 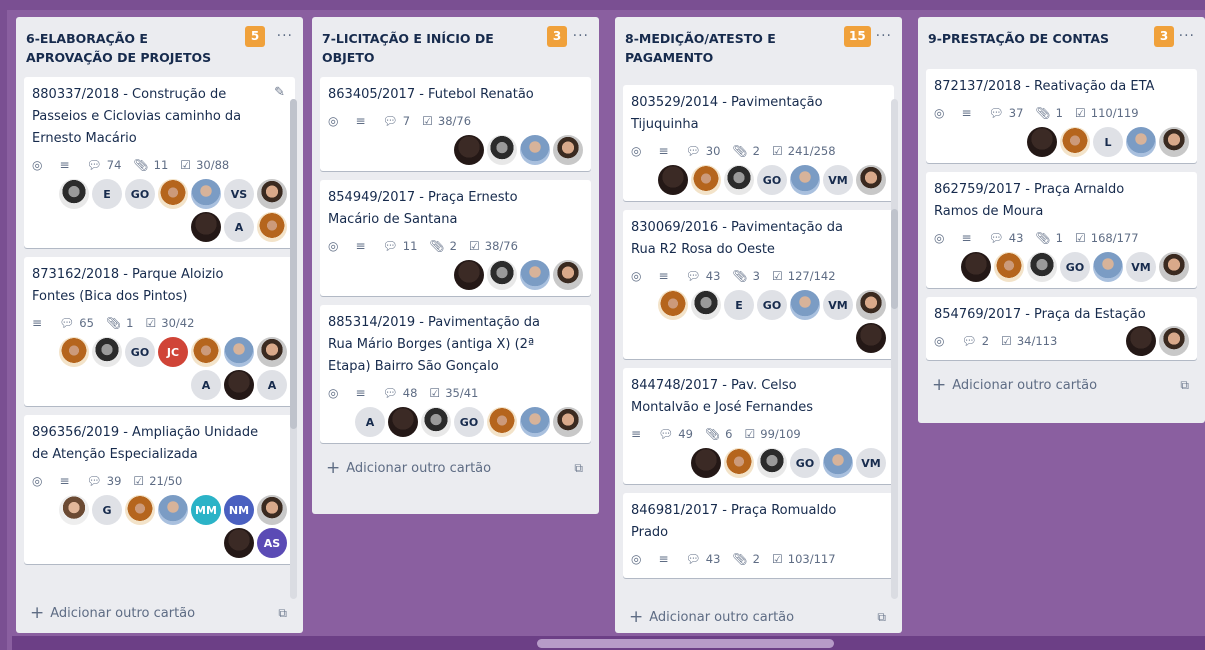 What do you see at coordinates (107, 510) in the screenshot?
I see `avatar: G` at bounding box center [107, 510].